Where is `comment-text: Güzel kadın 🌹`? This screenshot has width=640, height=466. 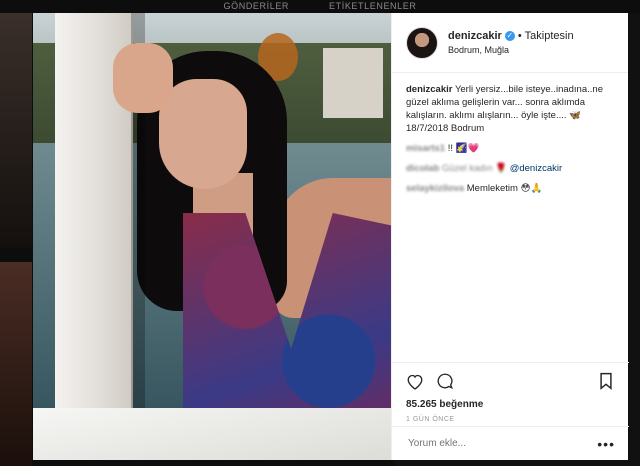 comment-text: Güzel kadın 🌹 is located at coordinates (474, 168).